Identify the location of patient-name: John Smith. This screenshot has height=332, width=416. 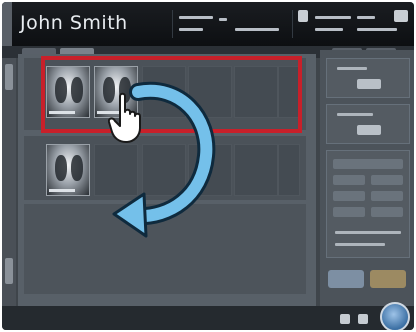
(74, 23).